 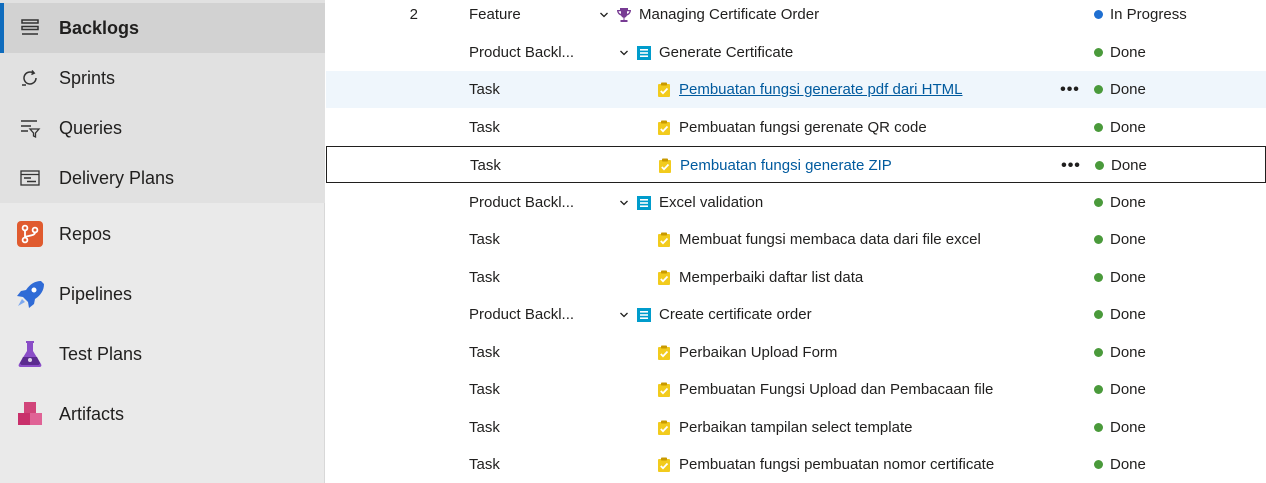 What do you see at coordinates (880, 165) in the screenshot?
I see `work-item-title: Pembuatan fungsi generate ZIP` at bounding box center [880, 165].